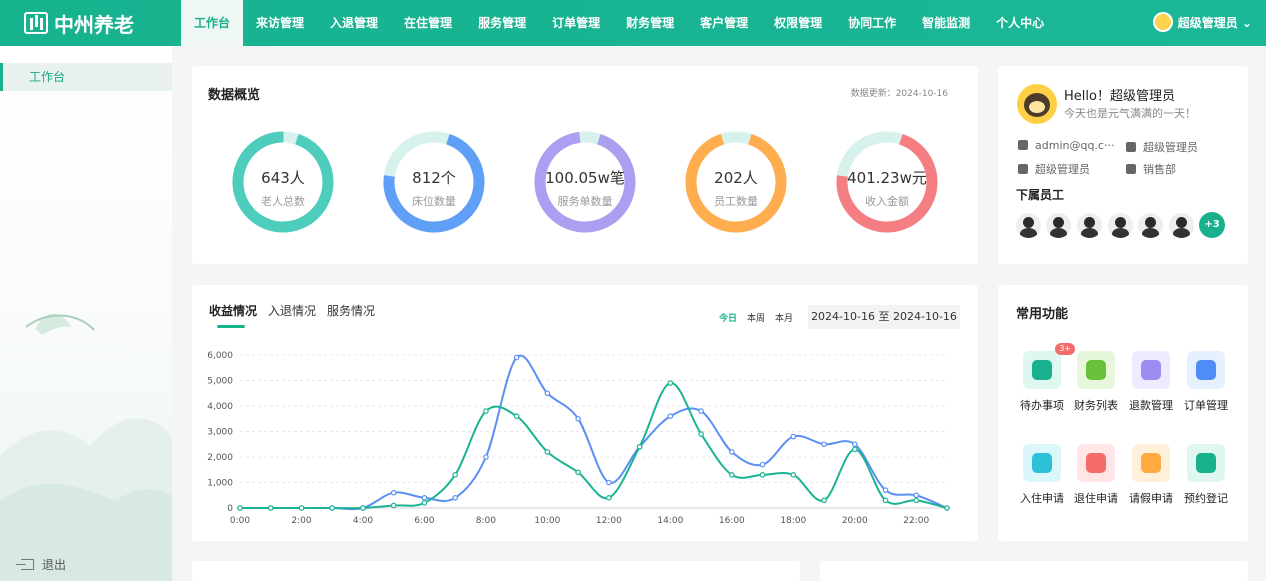  Describe the element at coordinates (1096, 382) in the screenshot. I see `function-button: 财务列表` at that location.